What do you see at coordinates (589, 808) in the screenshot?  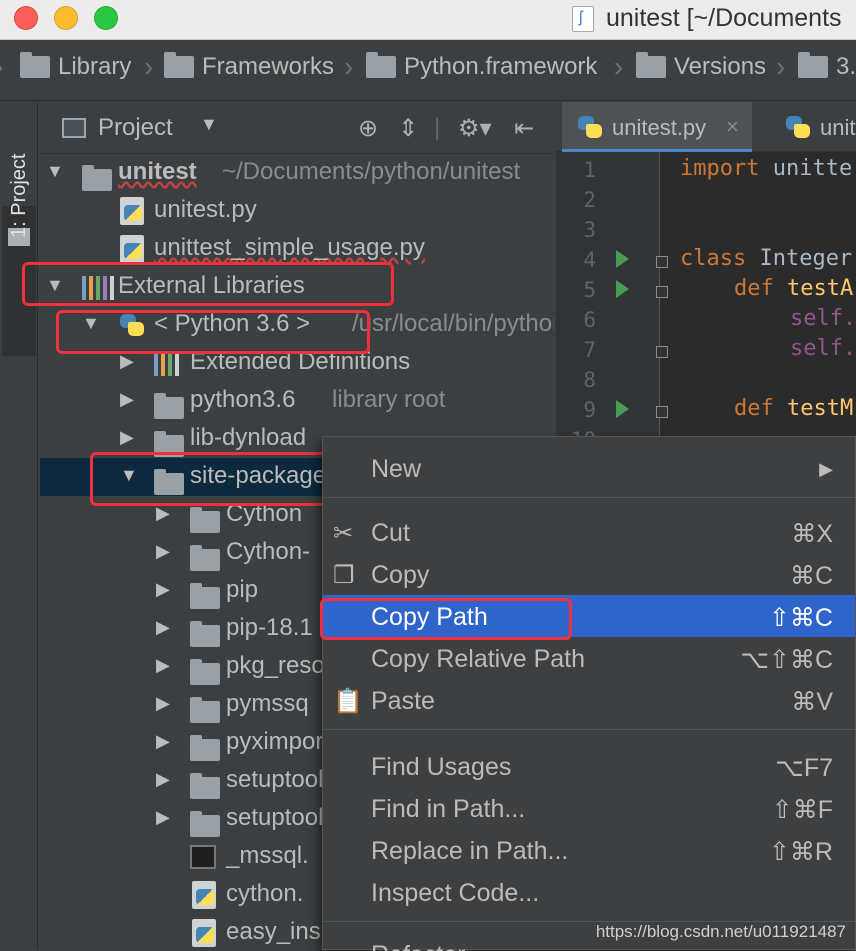 I see `menu-item-find-in-path: Find in Path... ⇧⌘F` at bounding box center [589, 808].